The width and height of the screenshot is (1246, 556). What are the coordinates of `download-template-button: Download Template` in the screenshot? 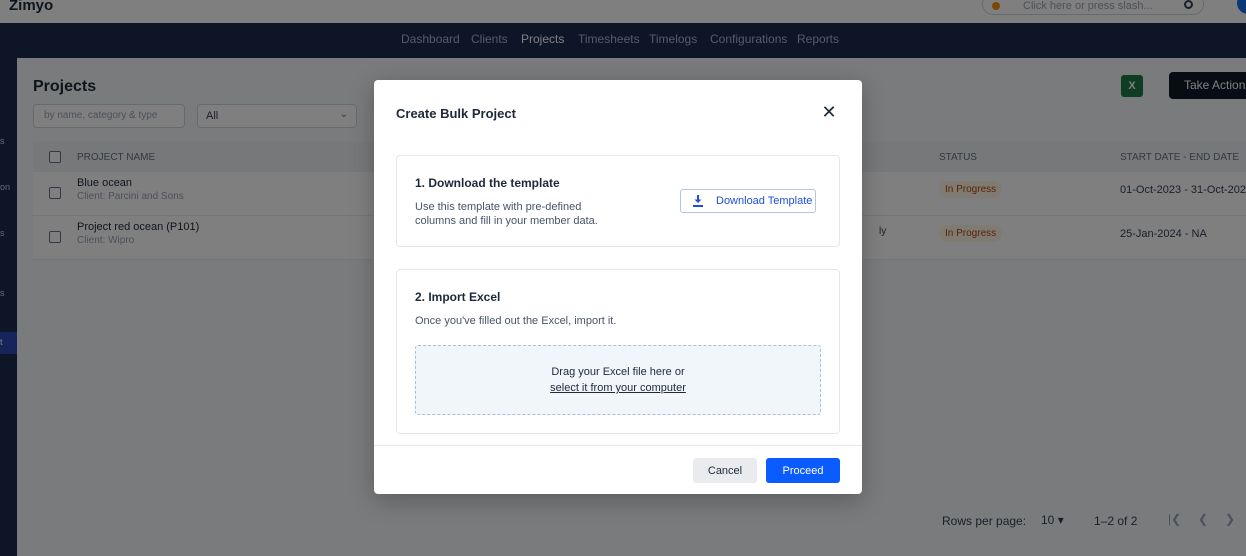 It's located at (748, 201).